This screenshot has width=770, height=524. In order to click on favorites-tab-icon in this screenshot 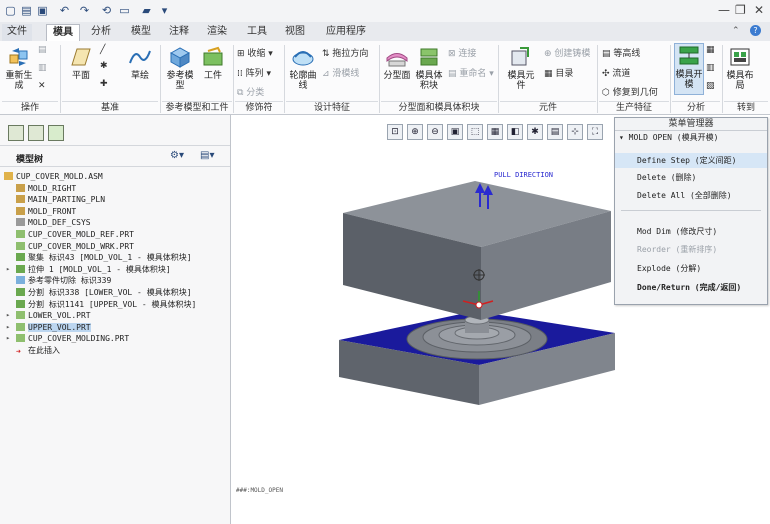, I will do `click(56, 133)`.